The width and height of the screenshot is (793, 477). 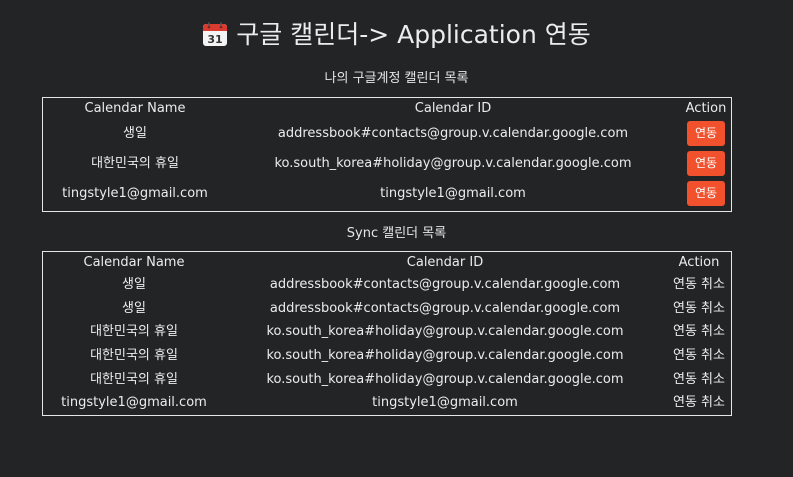 What do you see at coordinates (396, 233) in the screenshot?
I see `sync-calendars-caption: Sync 캘린더 목록` at bounding box center [396, 233].